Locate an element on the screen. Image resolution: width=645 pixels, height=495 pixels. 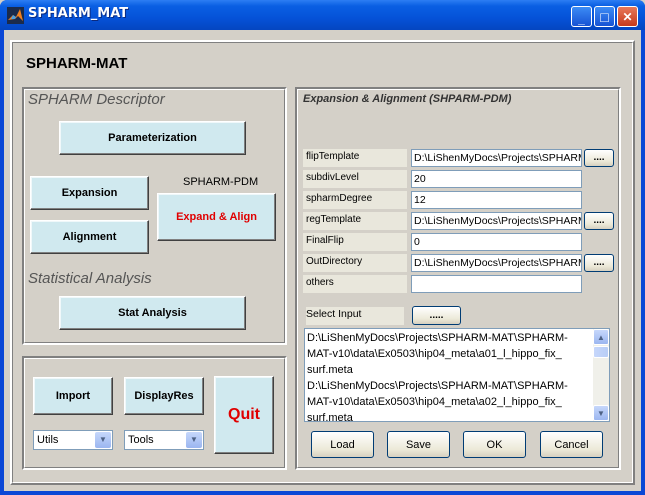
param-input-4: 0 is located at coordinates (496, 242).